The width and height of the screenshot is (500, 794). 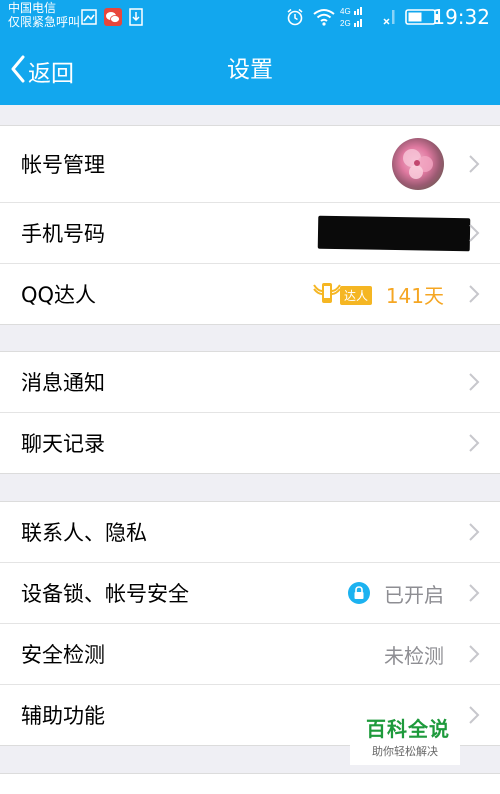 What do you see at coordinates (359, 593) in the screenshot?
I see `lock-icon` at bounding box center [359, 593].